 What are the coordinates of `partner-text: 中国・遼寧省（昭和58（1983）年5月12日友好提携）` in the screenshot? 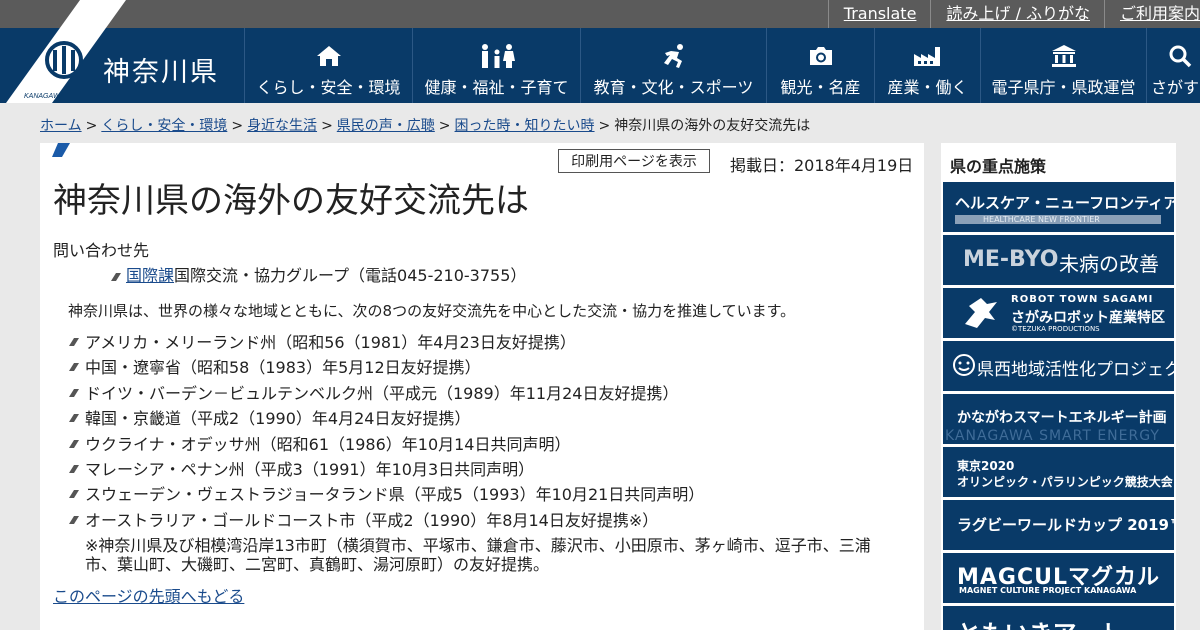 It's located at (283, 368).